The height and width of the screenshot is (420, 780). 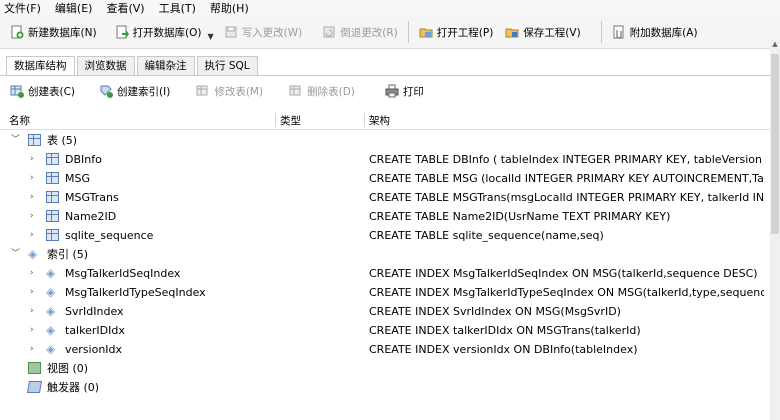 I want to click on tree-group-indexes: ﹀ ◈ 索引 (5), so click(x=385, y=254).